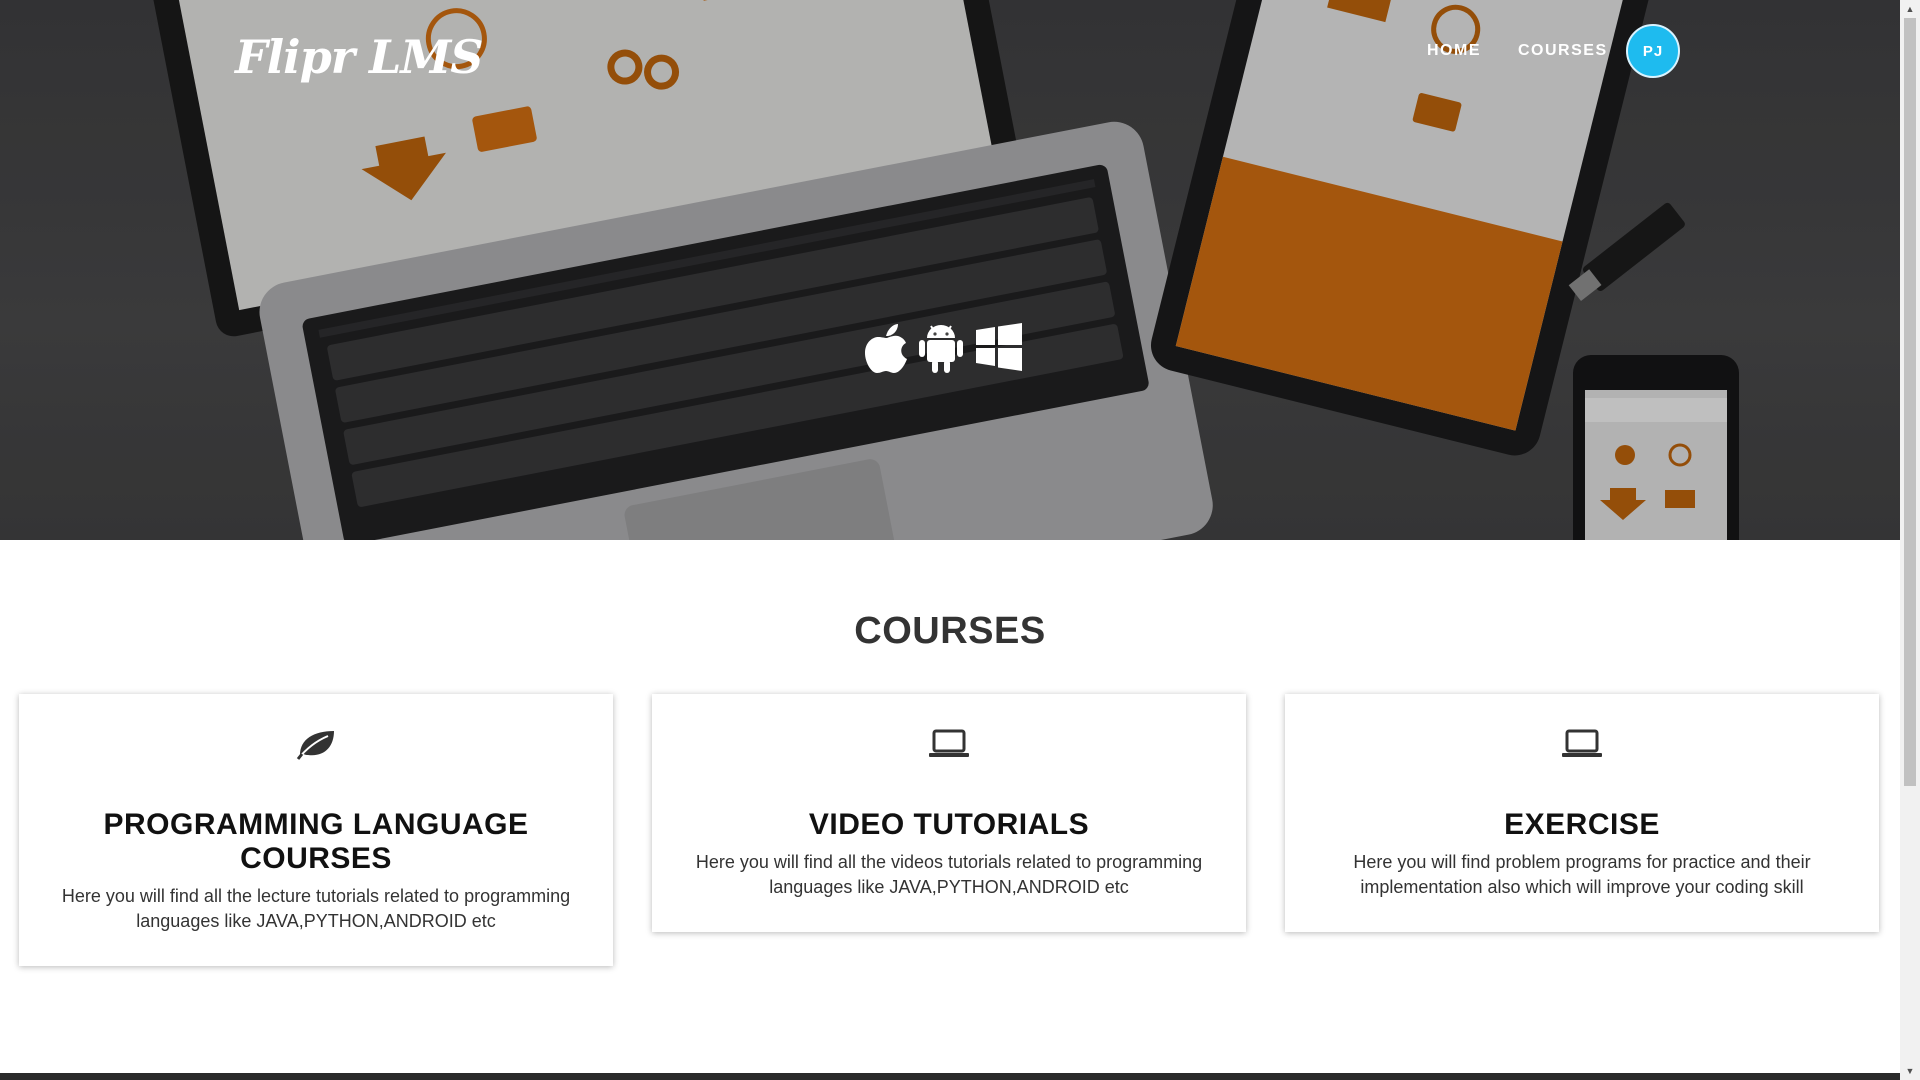 The width and height of the screenshot is (1920, 1080). I want to click on card-title: EXERCISE, so click(1582, 824).